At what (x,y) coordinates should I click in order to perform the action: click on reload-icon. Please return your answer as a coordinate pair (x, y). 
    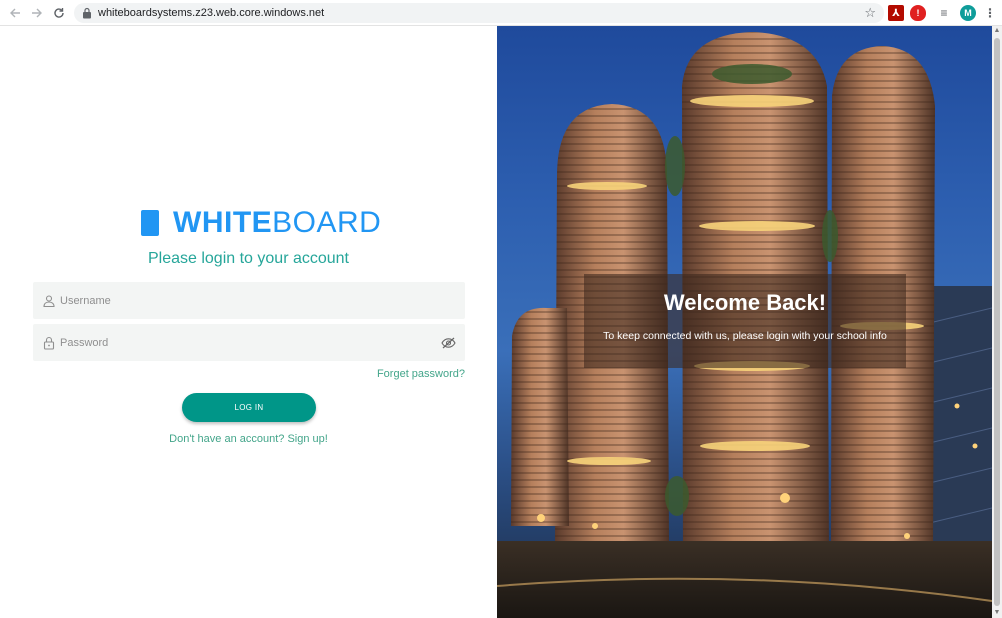
    Looking at the image, I should click on (59, 13).